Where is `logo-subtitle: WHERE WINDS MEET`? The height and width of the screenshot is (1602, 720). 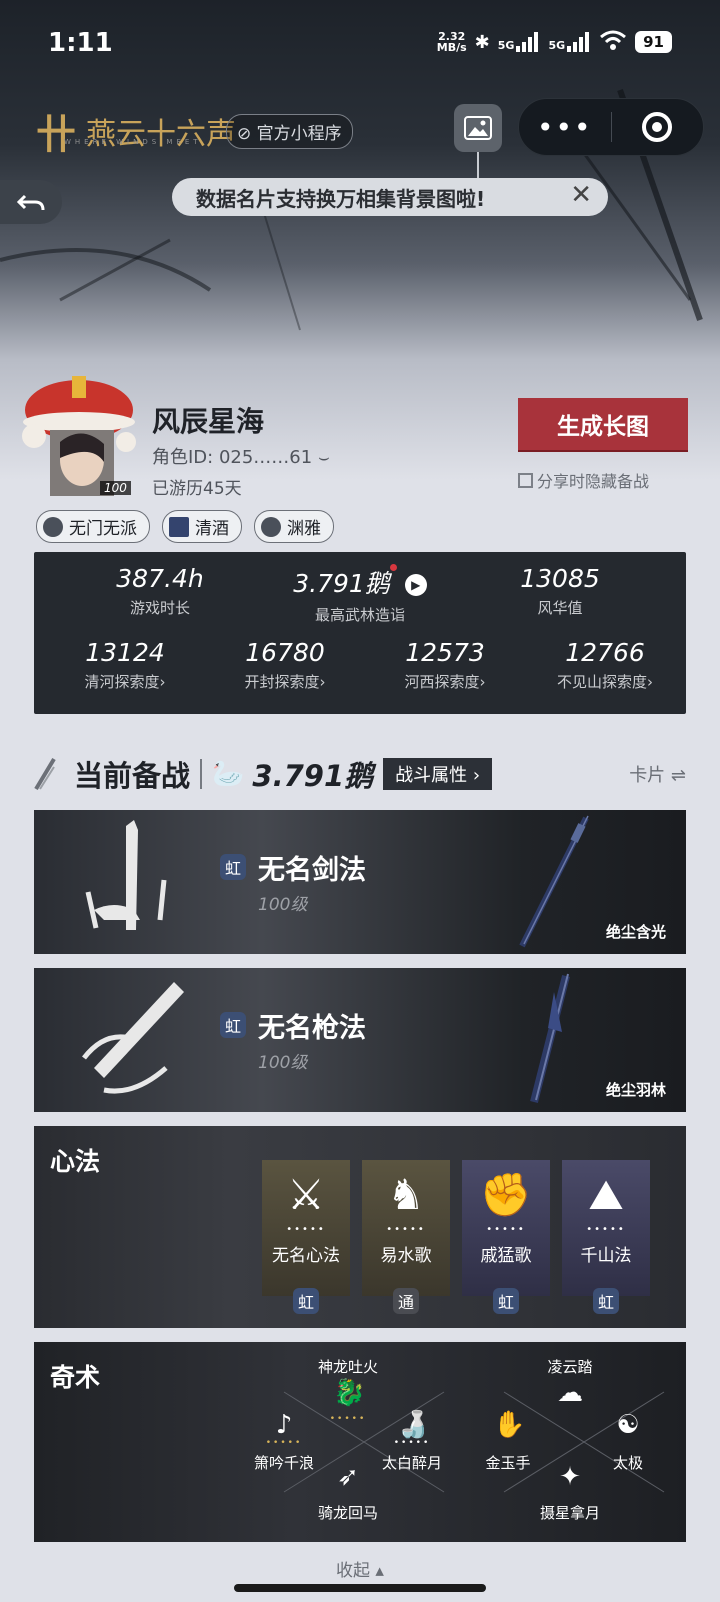
logo-subtitle: WHERE WINDS MEET is located at coordinates (133, 142).